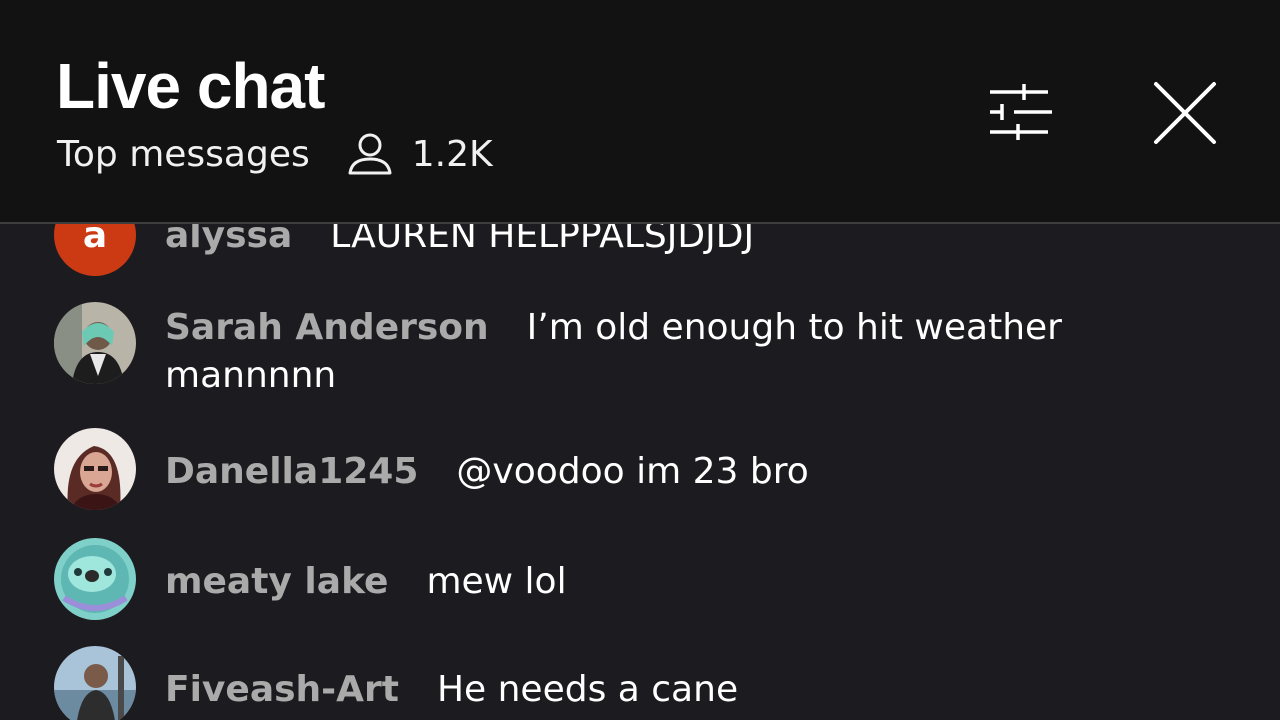 The image size is (1280, 720). I want to click on message-author: Fiveash-Art, so click(282, 689).